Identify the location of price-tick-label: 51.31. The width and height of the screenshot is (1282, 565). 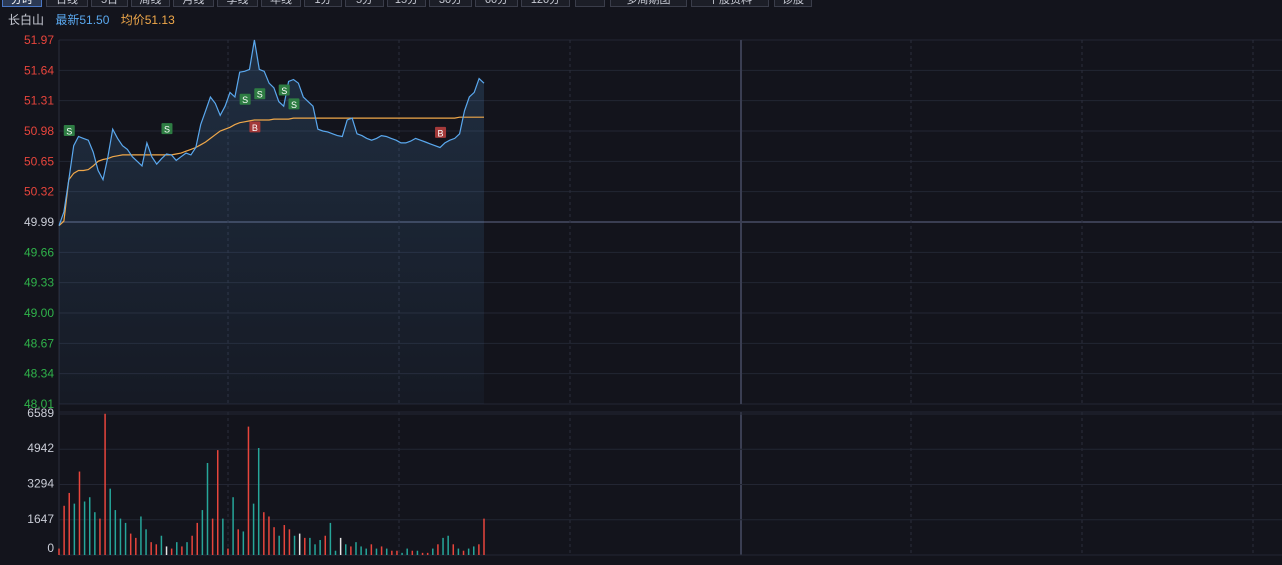
(39, 101).